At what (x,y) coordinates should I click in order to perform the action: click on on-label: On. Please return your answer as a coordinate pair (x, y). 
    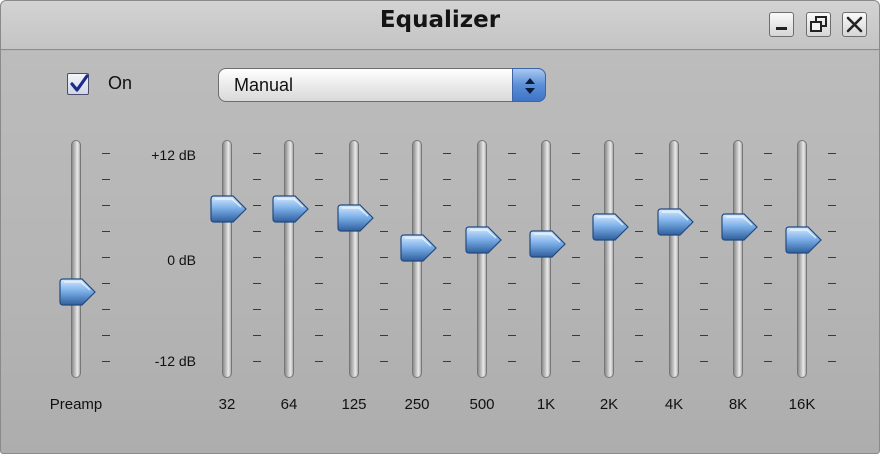
    Looking at the image, I should click on (120, 83).